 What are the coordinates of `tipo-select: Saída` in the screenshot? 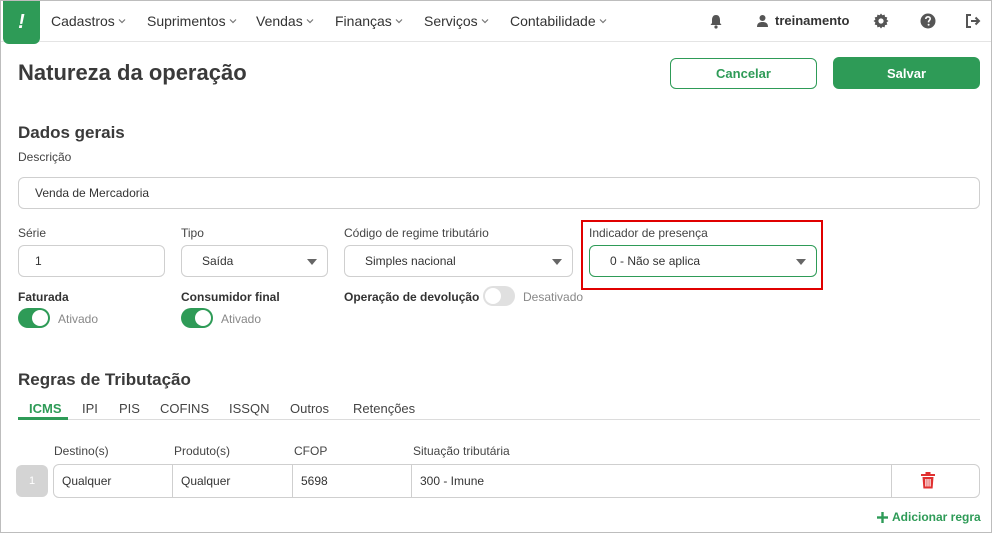 It's located at (254, 261).